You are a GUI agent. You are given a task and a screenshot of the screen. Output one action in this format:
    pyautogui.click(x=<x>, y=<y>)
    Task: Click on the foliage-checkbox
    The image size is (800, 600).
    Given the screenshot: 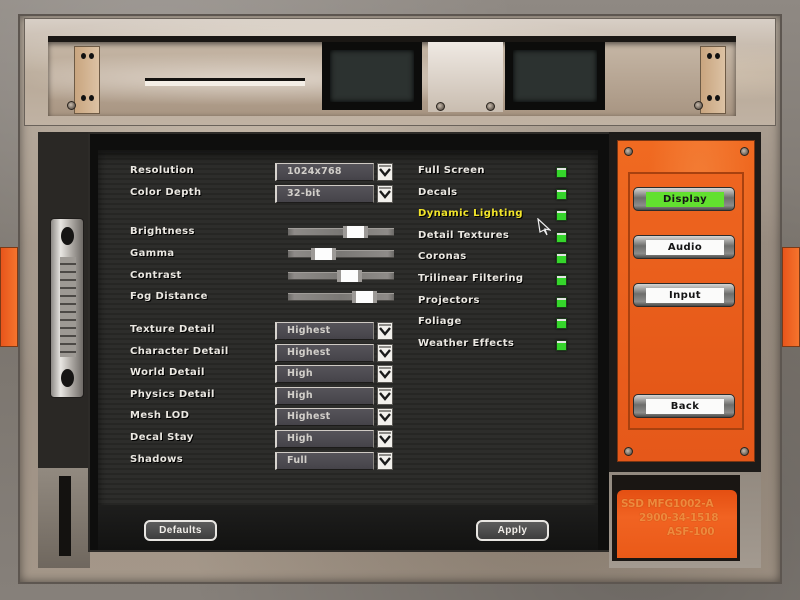 What is the action you would take?
    pyautogui.click(x=561, y=323)
    